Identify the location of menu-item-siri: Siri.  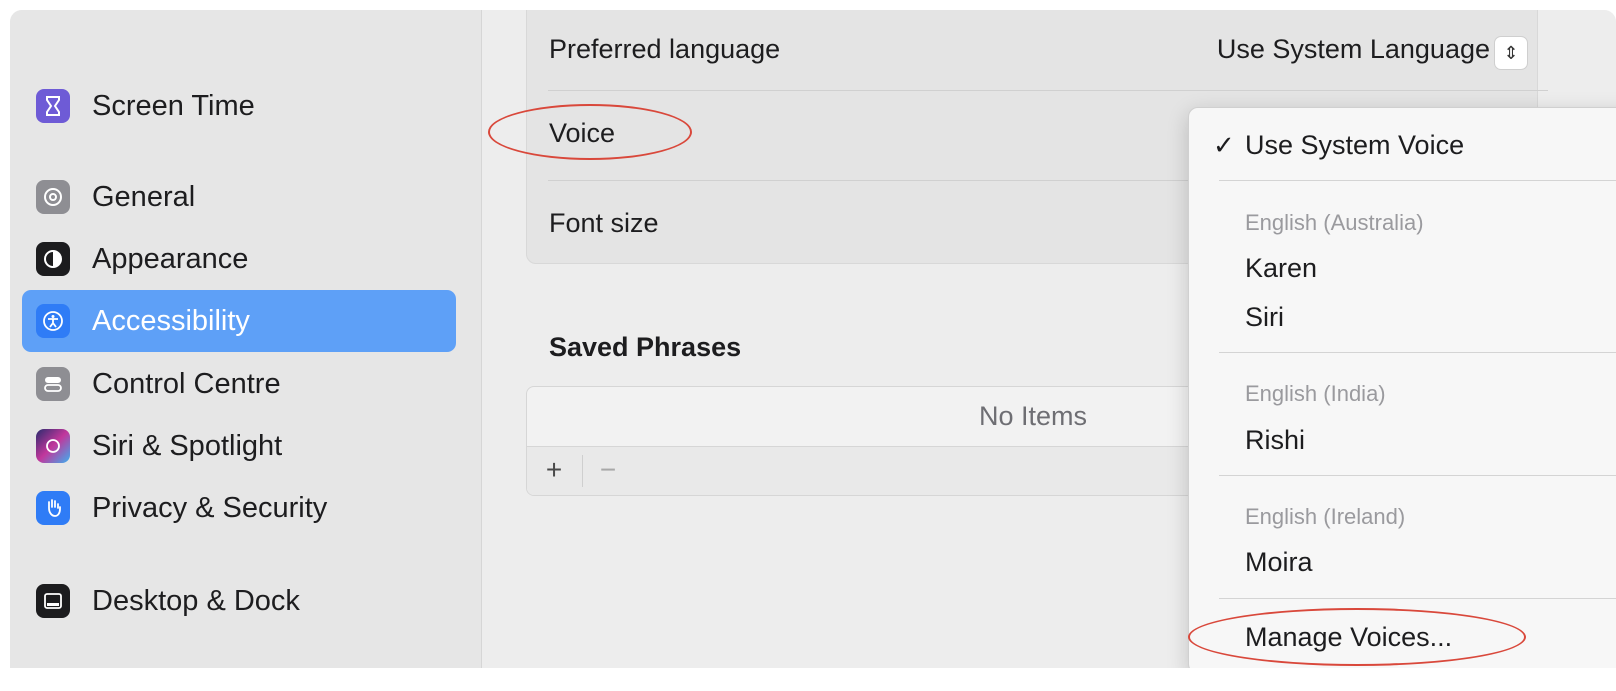
(1264, 317).